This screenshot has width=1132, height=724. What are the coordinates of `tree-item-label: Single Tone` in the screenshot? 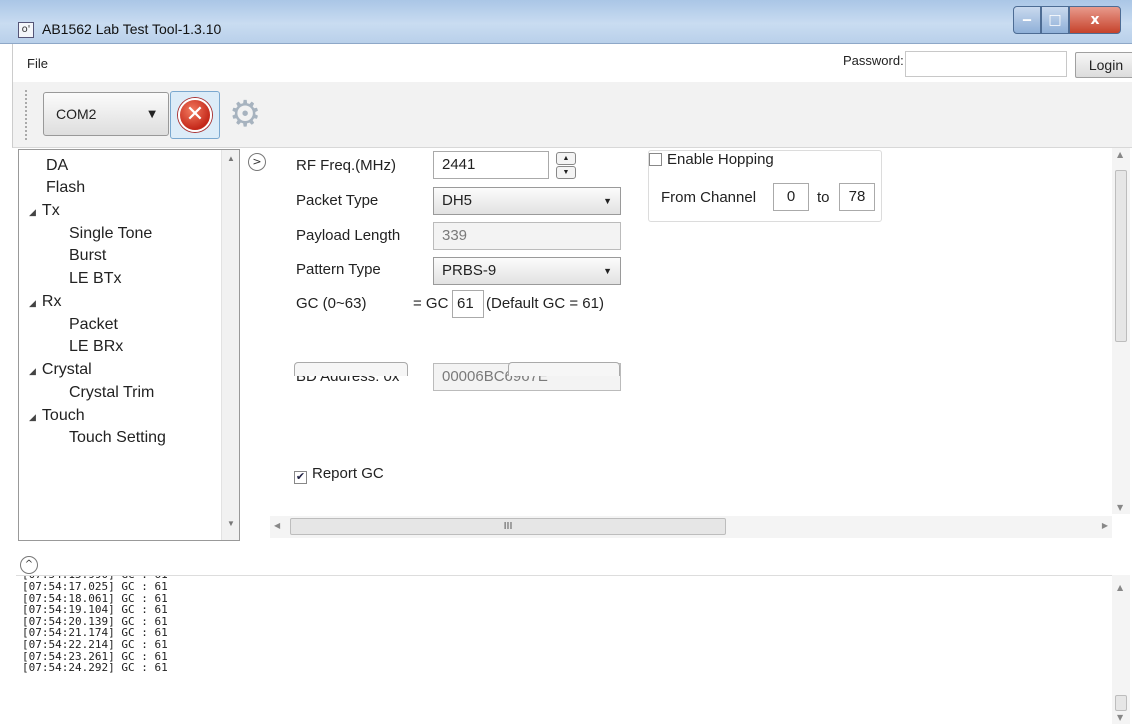 It's located at (111, 233).